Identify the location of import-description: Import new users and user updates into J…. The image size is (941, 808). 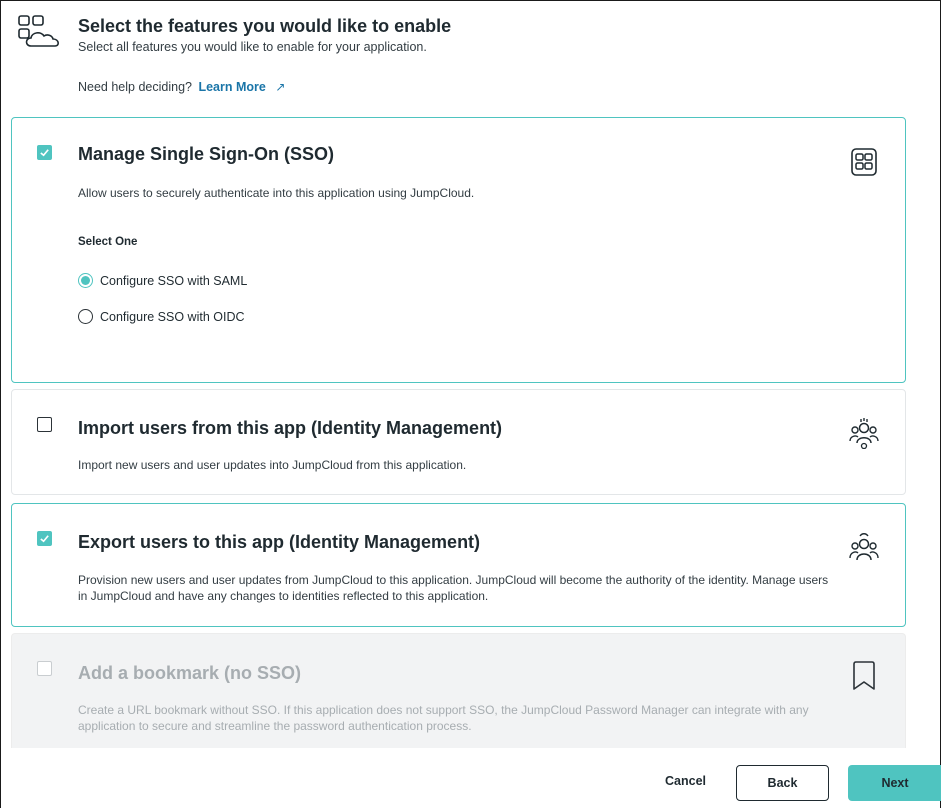
(272, 465).